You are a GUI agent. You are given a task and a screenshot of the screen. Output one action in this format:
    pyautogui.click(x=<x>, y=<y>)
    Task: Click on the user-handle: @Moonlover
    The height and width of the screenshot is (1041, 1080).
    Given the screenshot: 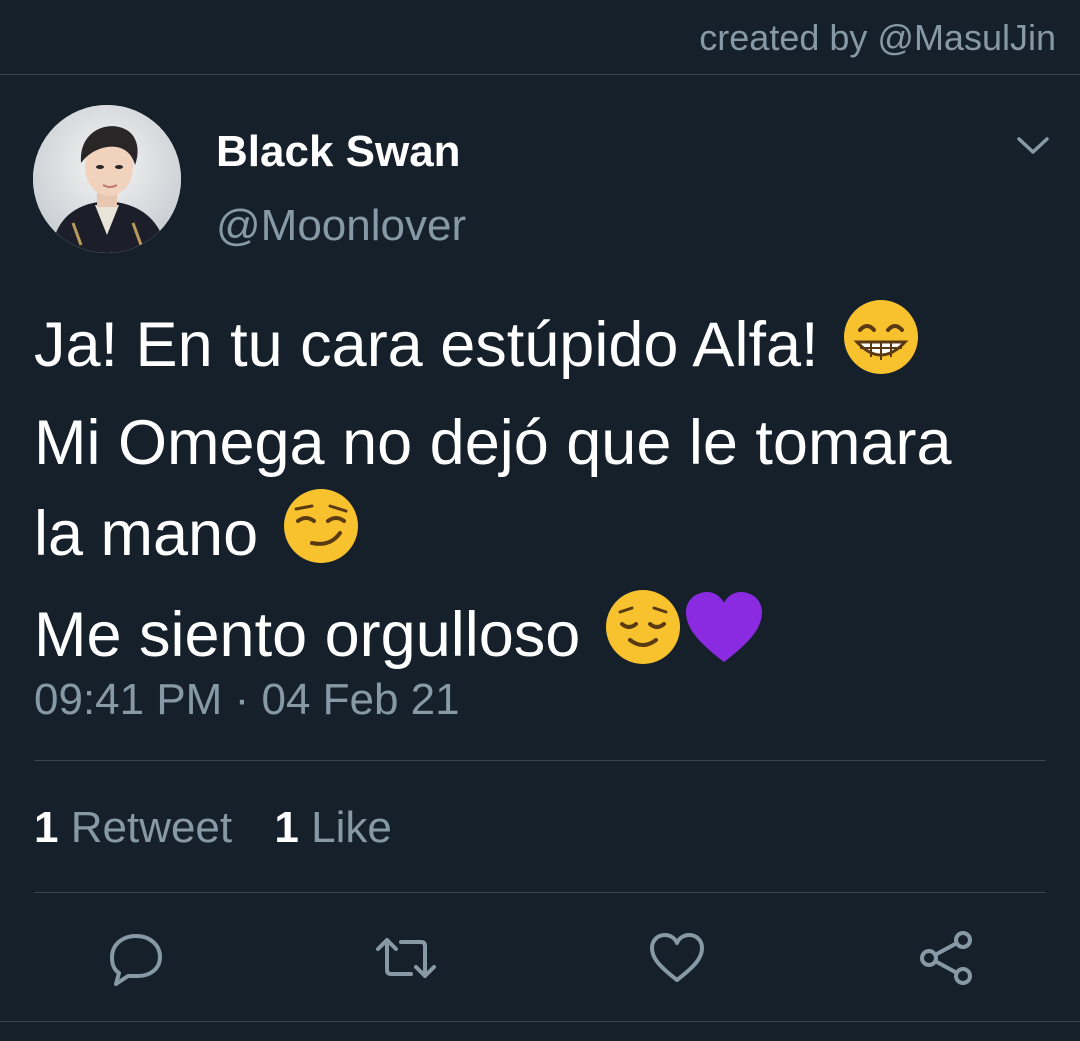 What is the action you would take?
    pyautogui.click(x=341, y=226)
    